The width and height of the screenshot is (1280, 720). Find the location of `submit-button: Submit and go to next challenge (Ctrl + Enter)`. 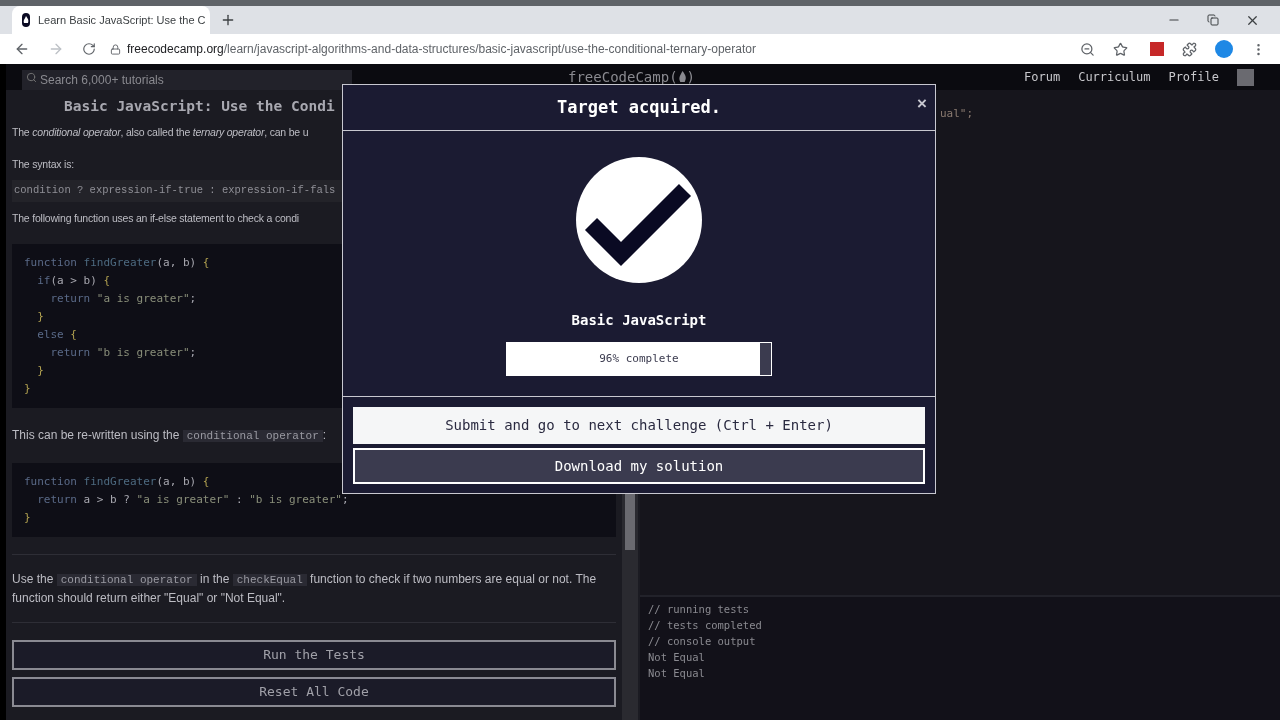

submit-button: Submit and go to next challenge (Ctrl + Enter) is located at coordinates (639, 425).